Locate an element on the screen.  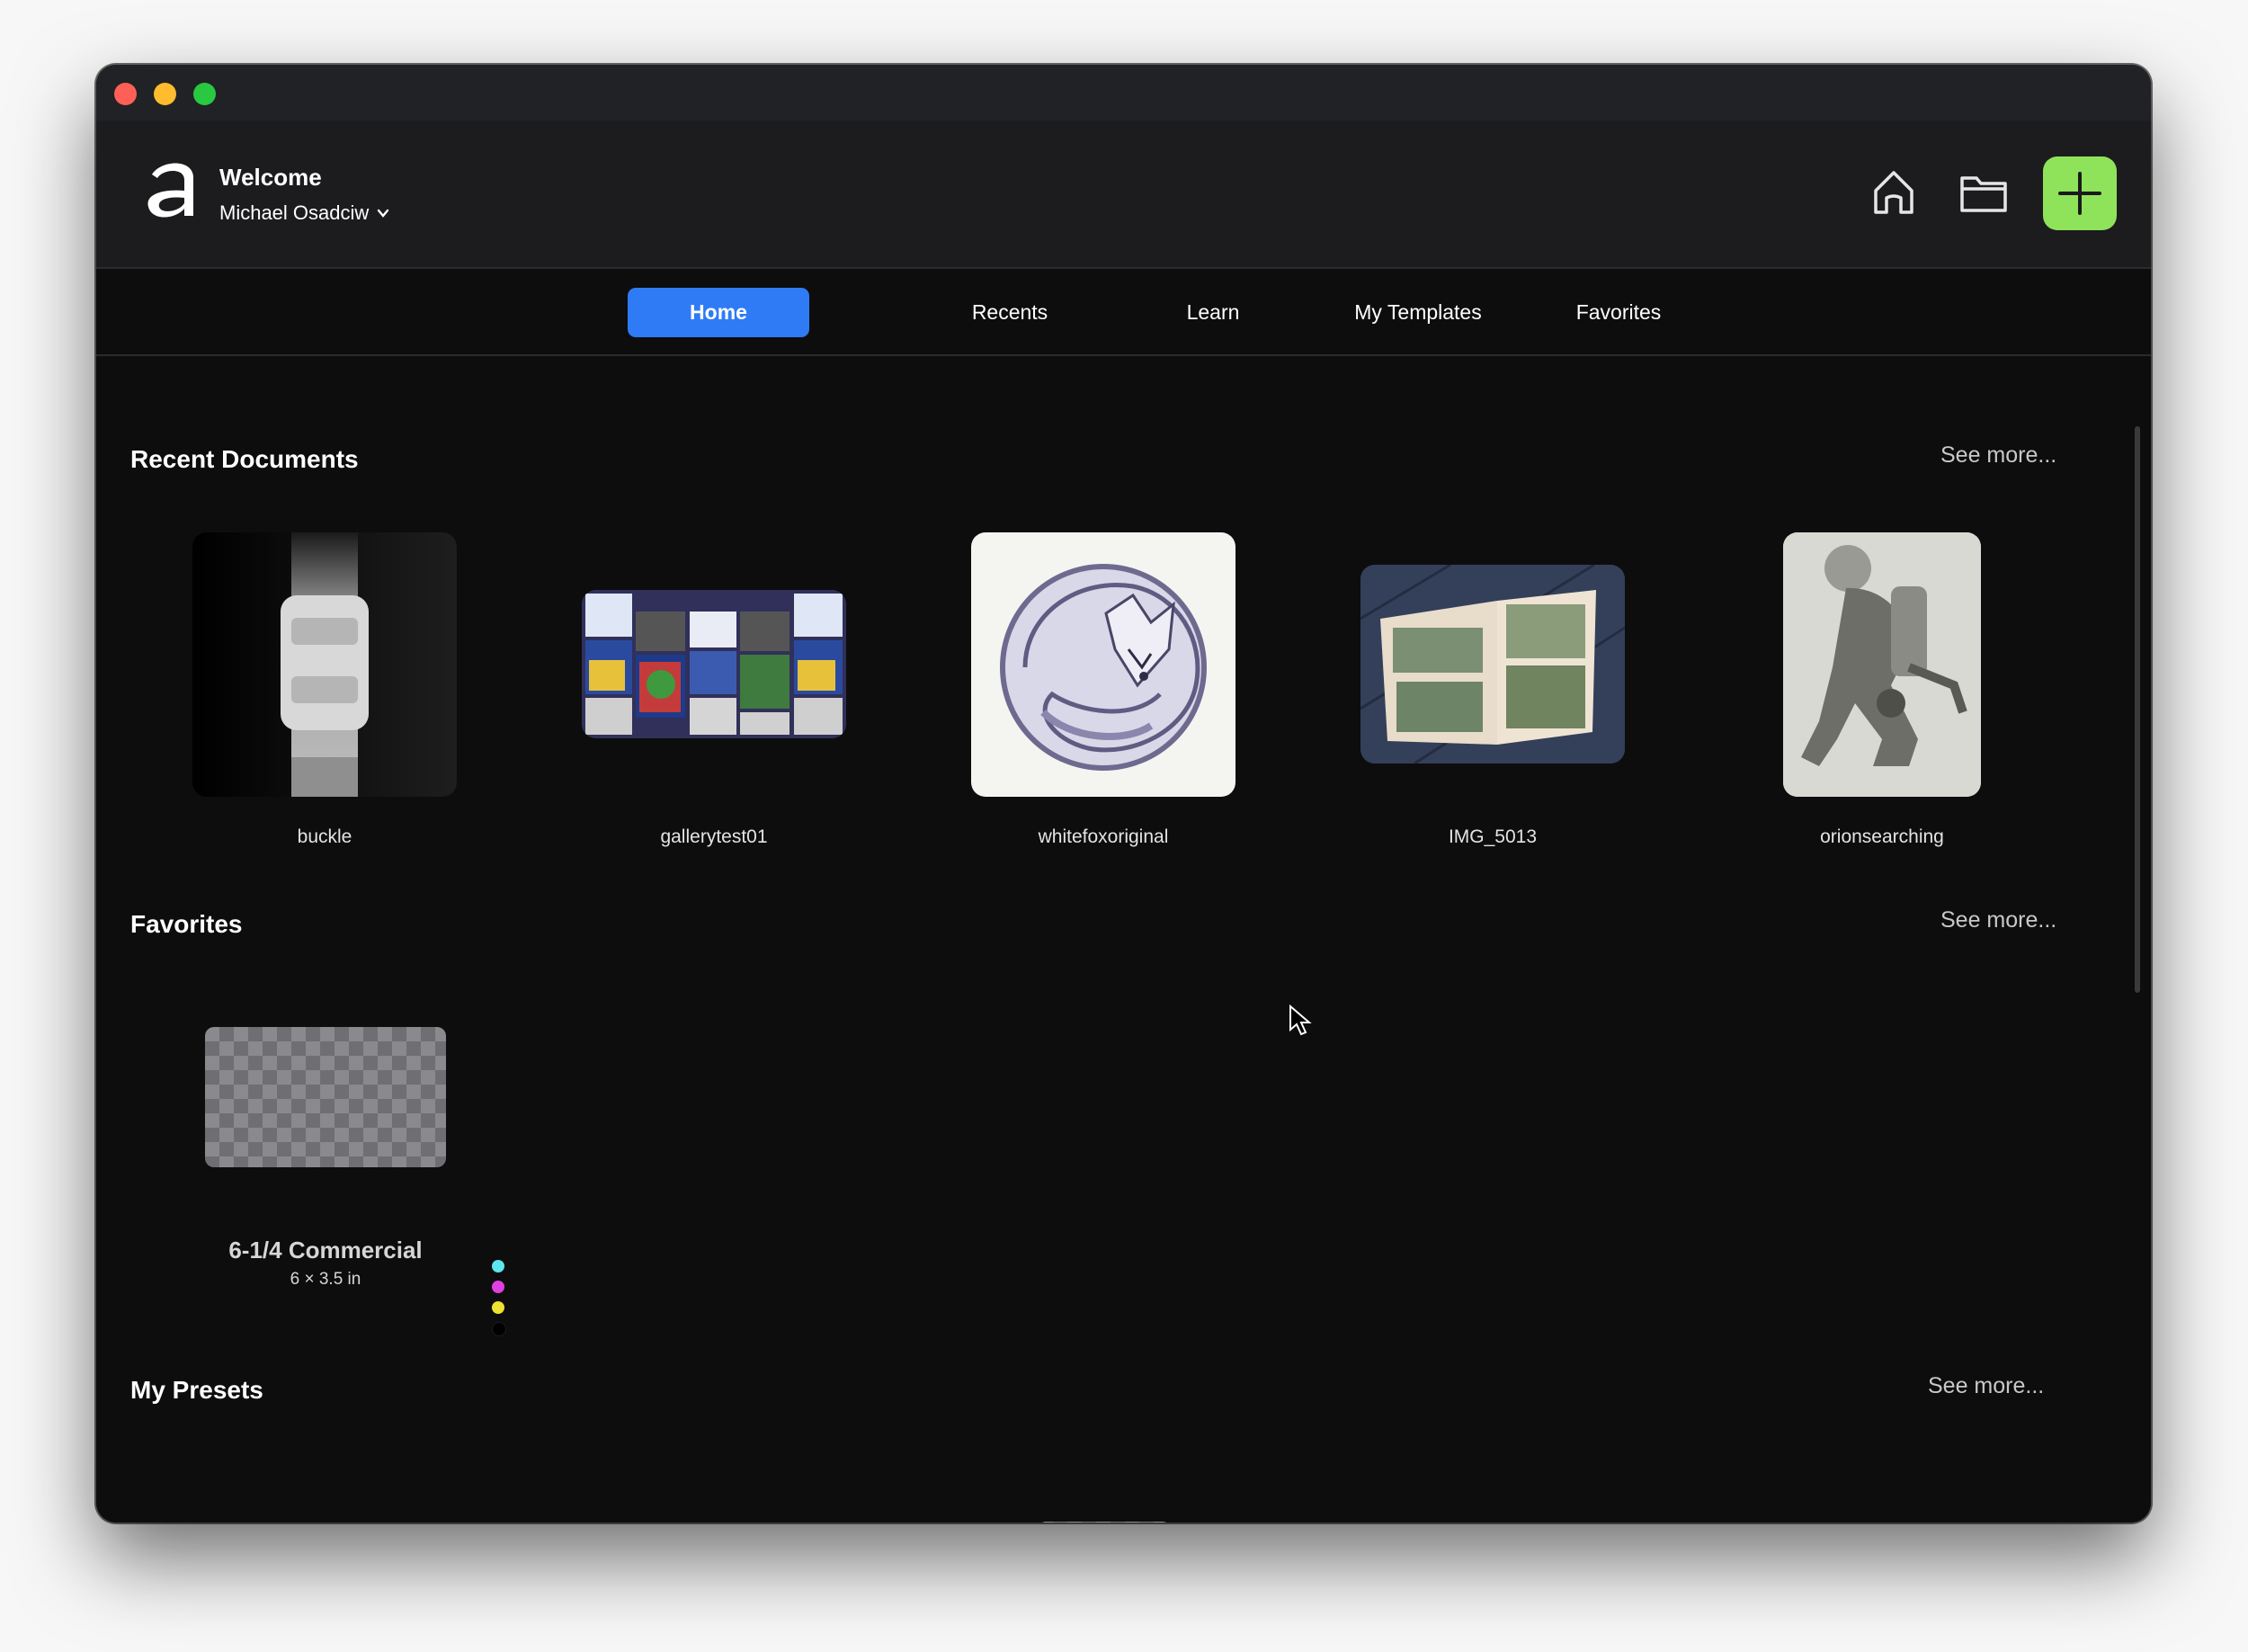
document-name: orionsearching is located at coordinates (1882, 836).